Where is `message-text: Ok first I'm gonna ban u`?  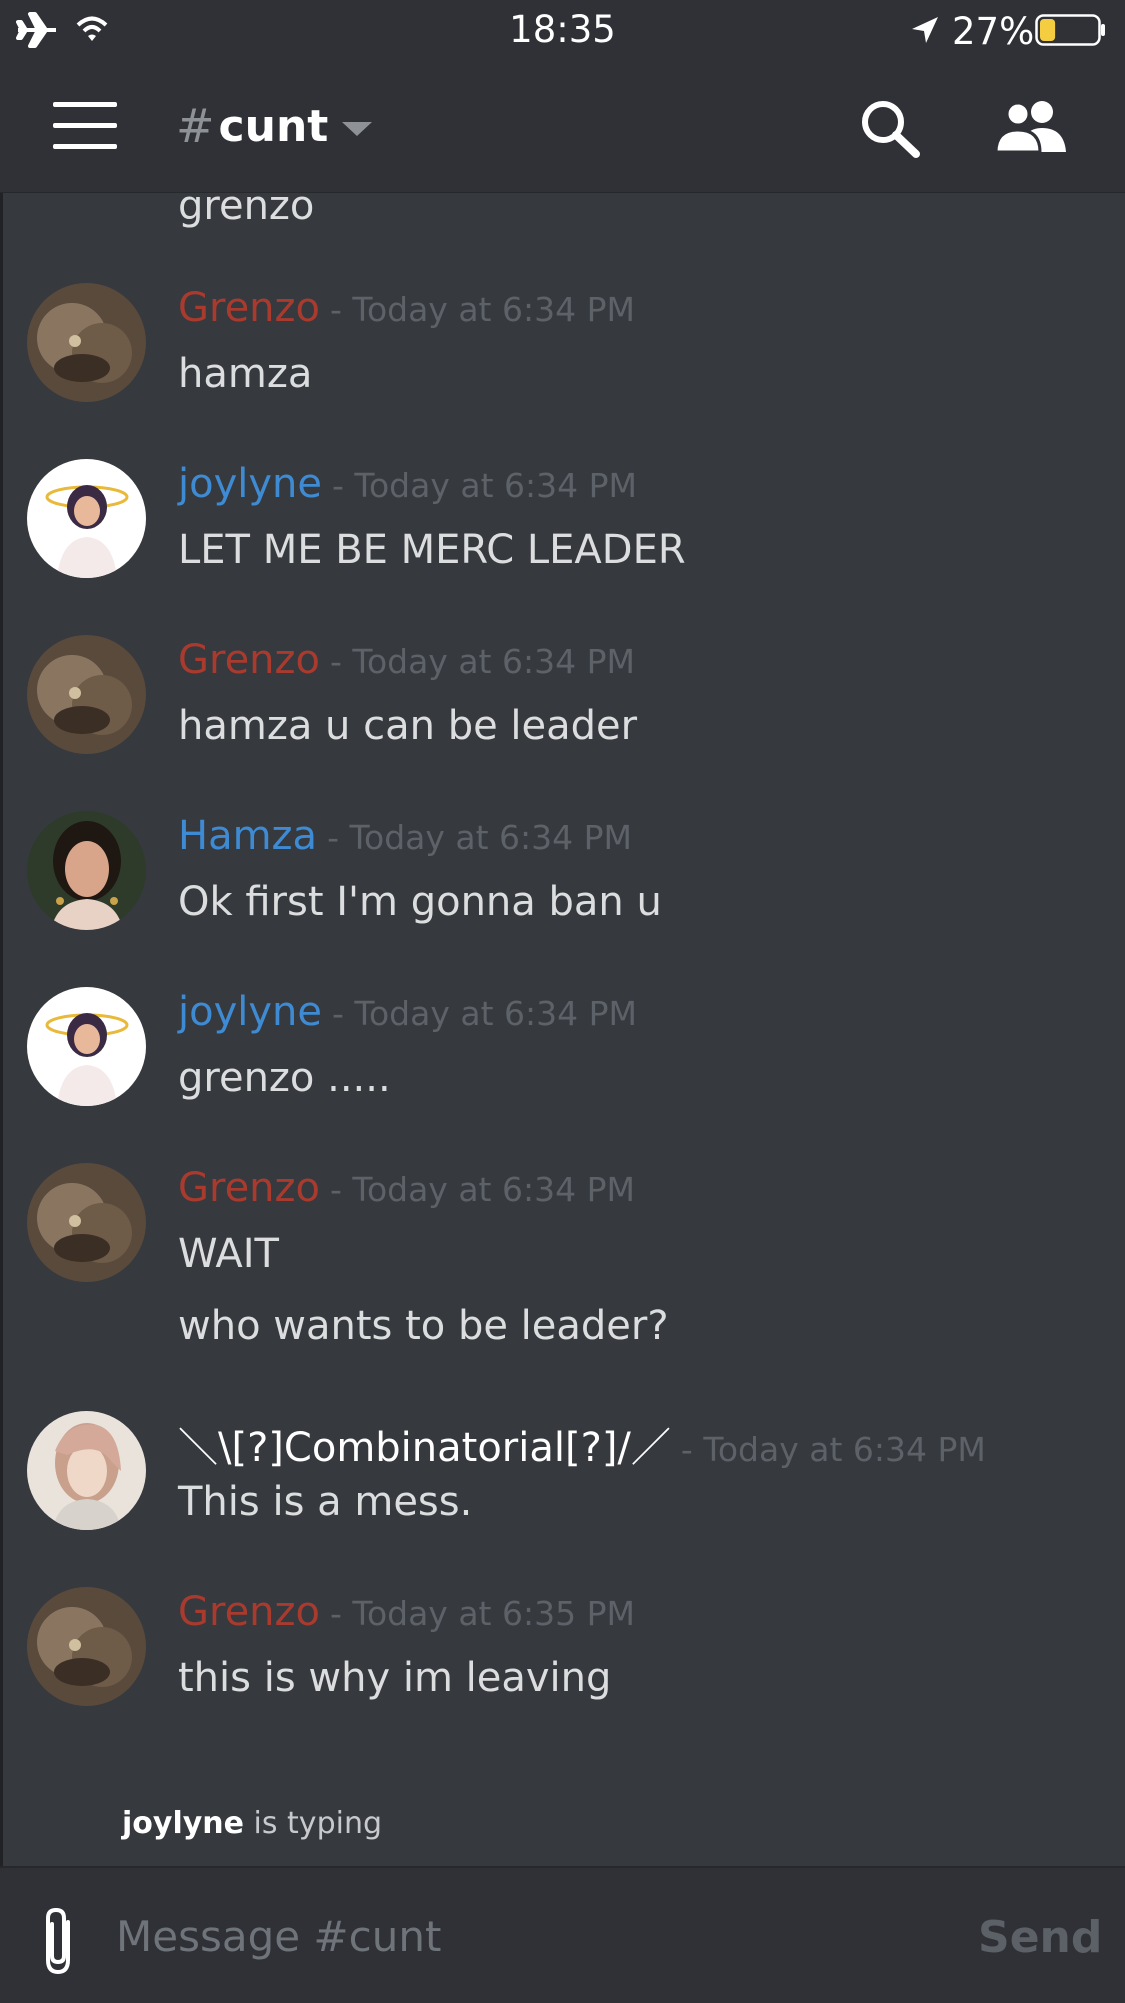
message-text: Ok first I'm gonna ban u is located at coordinates (420, 902).